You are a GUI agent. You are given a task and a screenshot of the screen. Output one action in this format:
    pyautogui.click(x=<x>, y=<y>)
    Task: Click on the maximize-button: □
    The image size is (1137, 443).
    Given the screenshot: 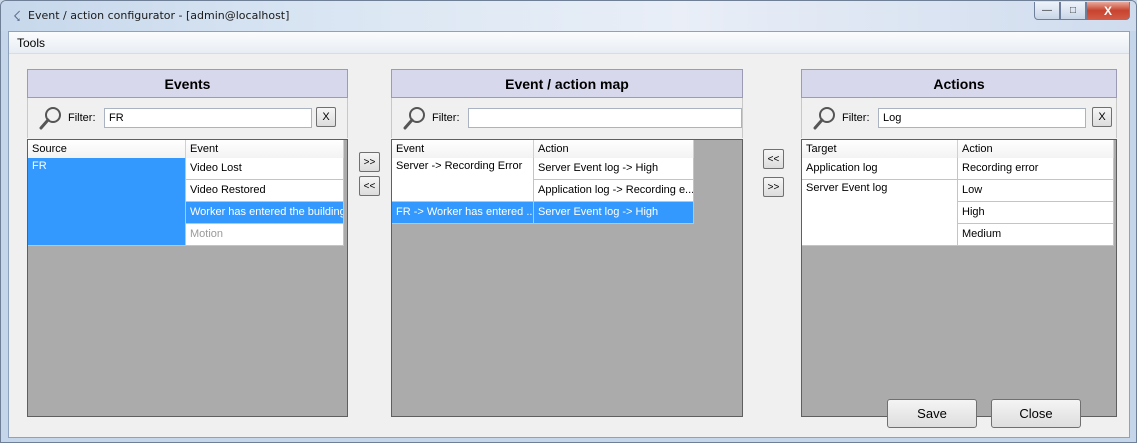 What is the action you would take?
    pyautogui.click(x=1073, y=11)
    